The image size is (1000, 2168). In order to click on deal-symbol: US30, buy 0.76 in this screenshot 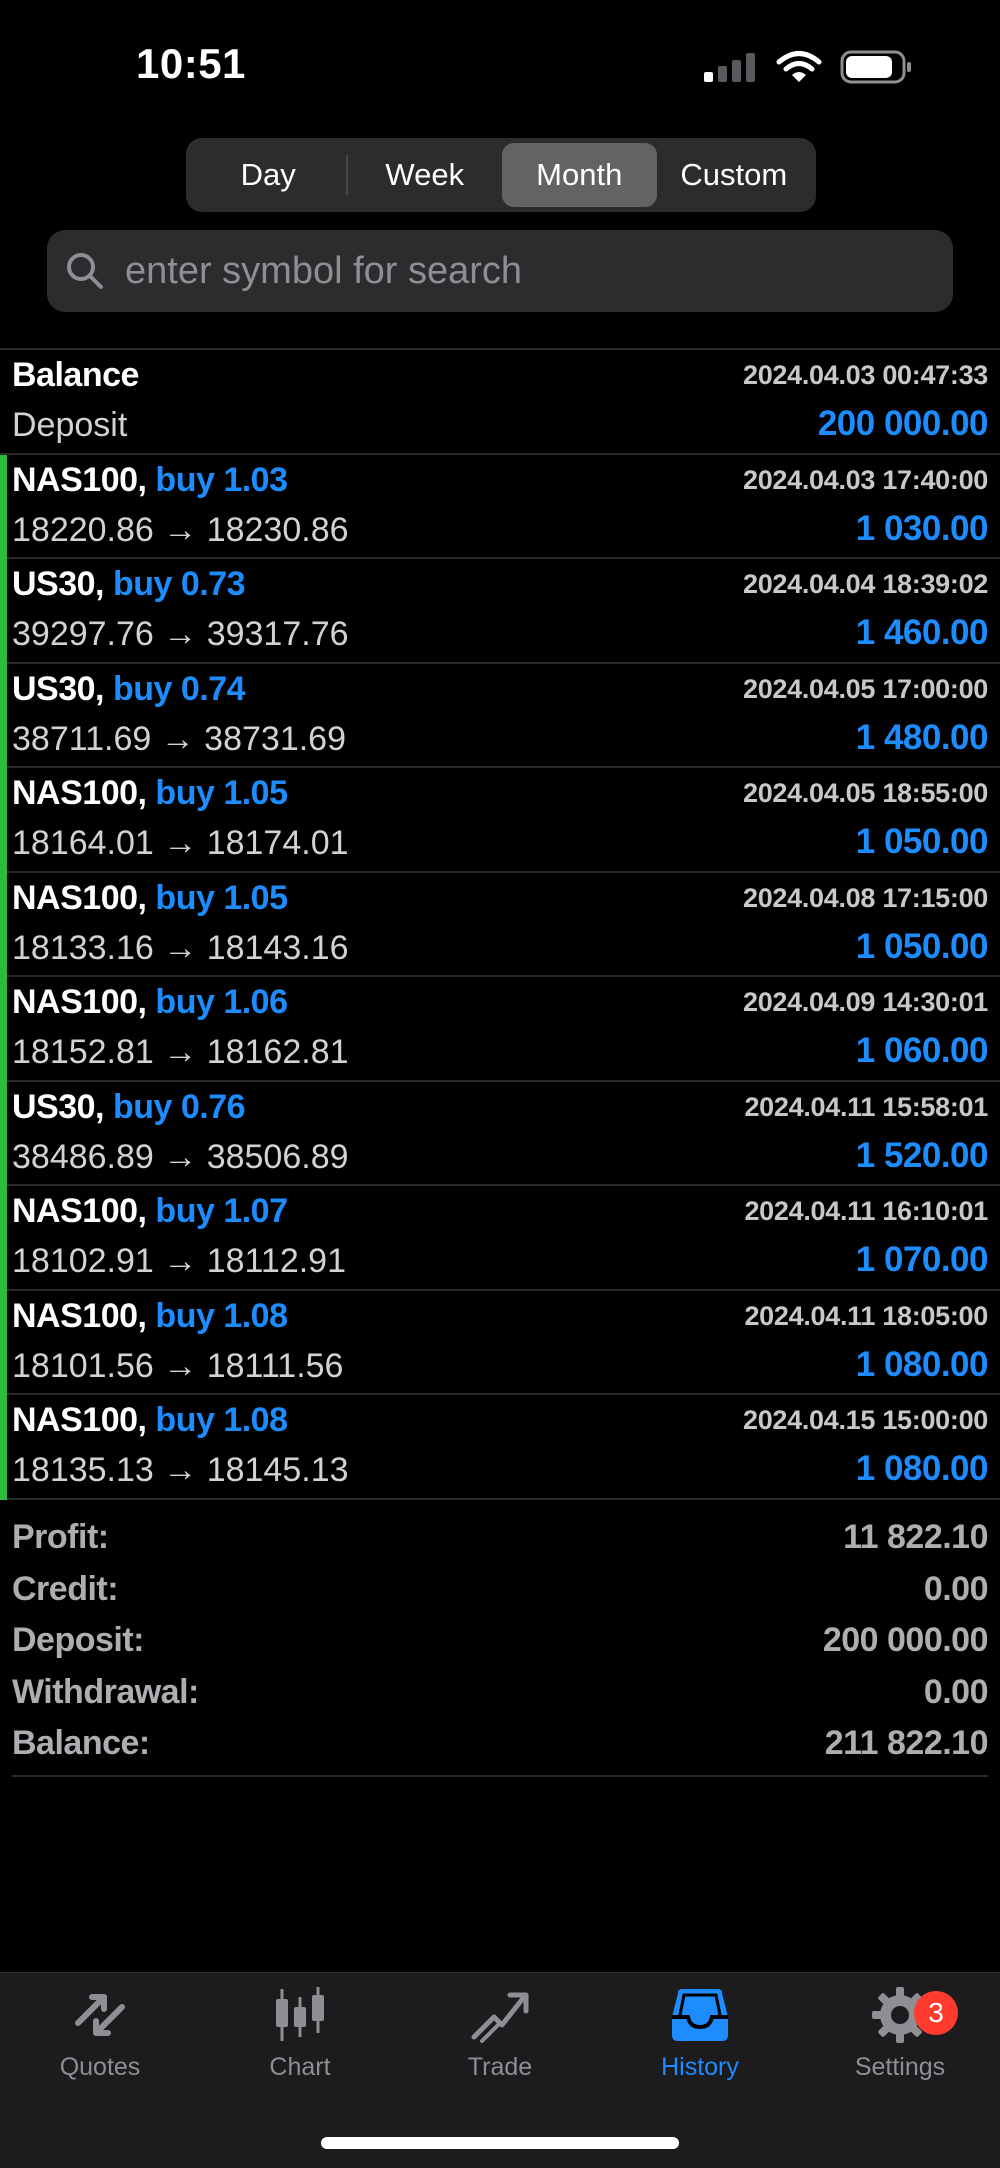, I will do `click(129, 1106)`.